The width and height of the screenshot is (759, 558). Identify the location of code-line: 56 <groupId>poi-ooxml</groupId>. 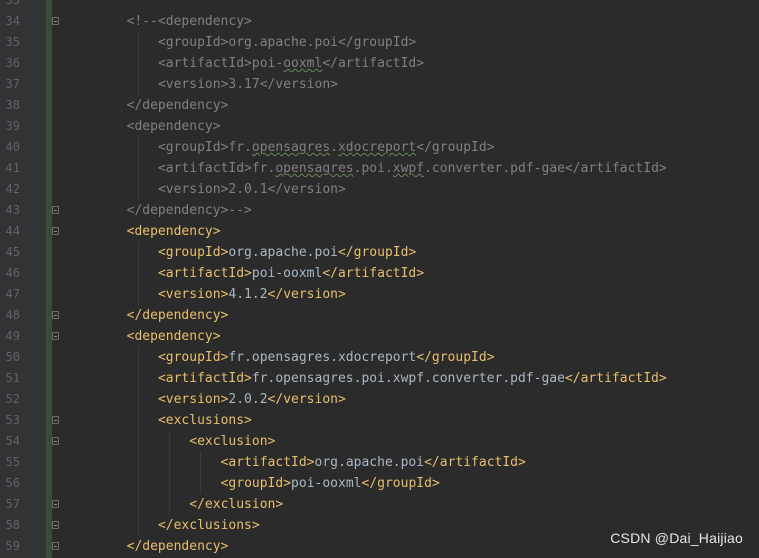
(382, 483).